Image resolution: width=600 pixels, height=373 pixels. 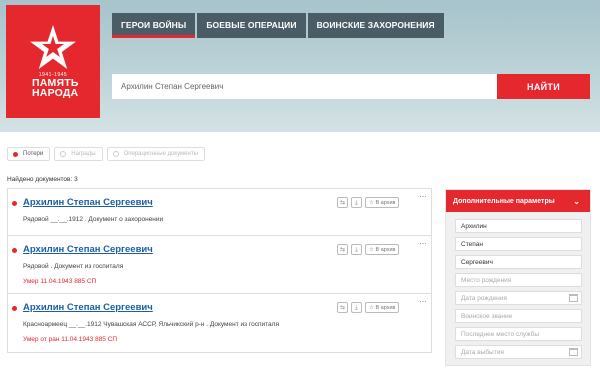 I want to click on logo-text: ПАМЯТЬ НАРОДА, so click(x=55, y=88).